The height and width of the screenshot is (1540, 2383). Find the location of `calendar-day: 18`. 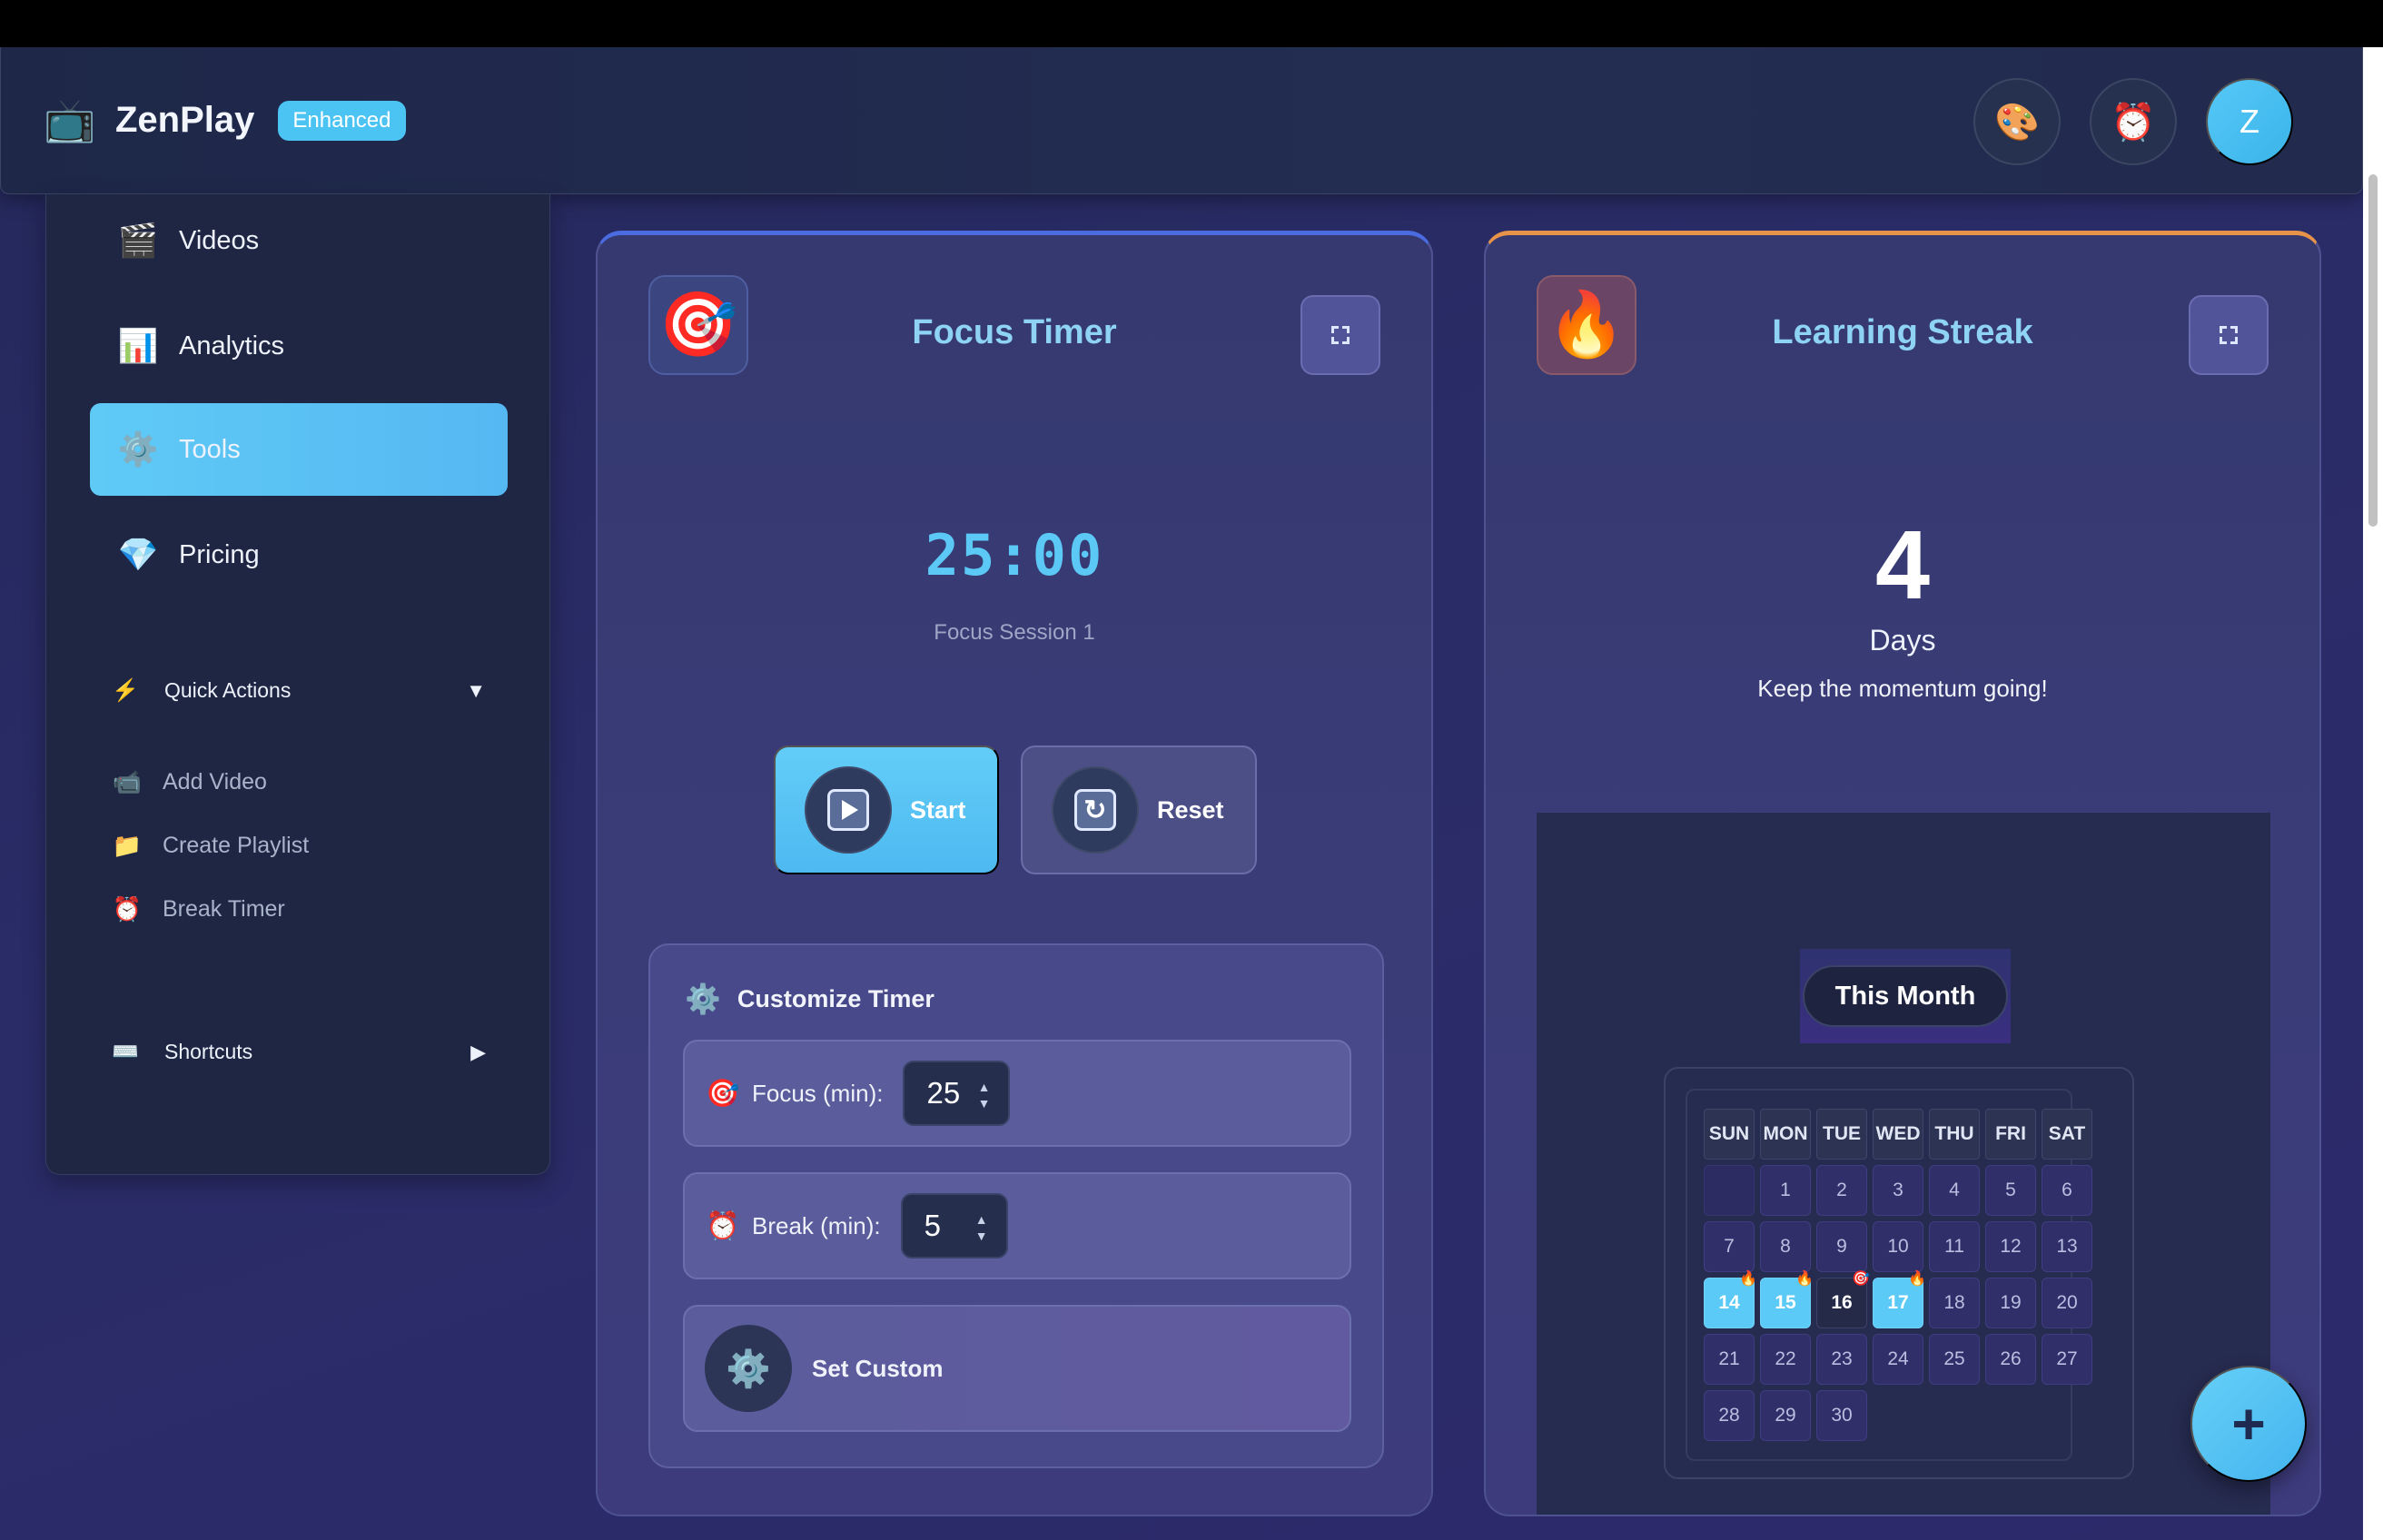

calendar-day: 18 is located at coordinates (1954, 1303).